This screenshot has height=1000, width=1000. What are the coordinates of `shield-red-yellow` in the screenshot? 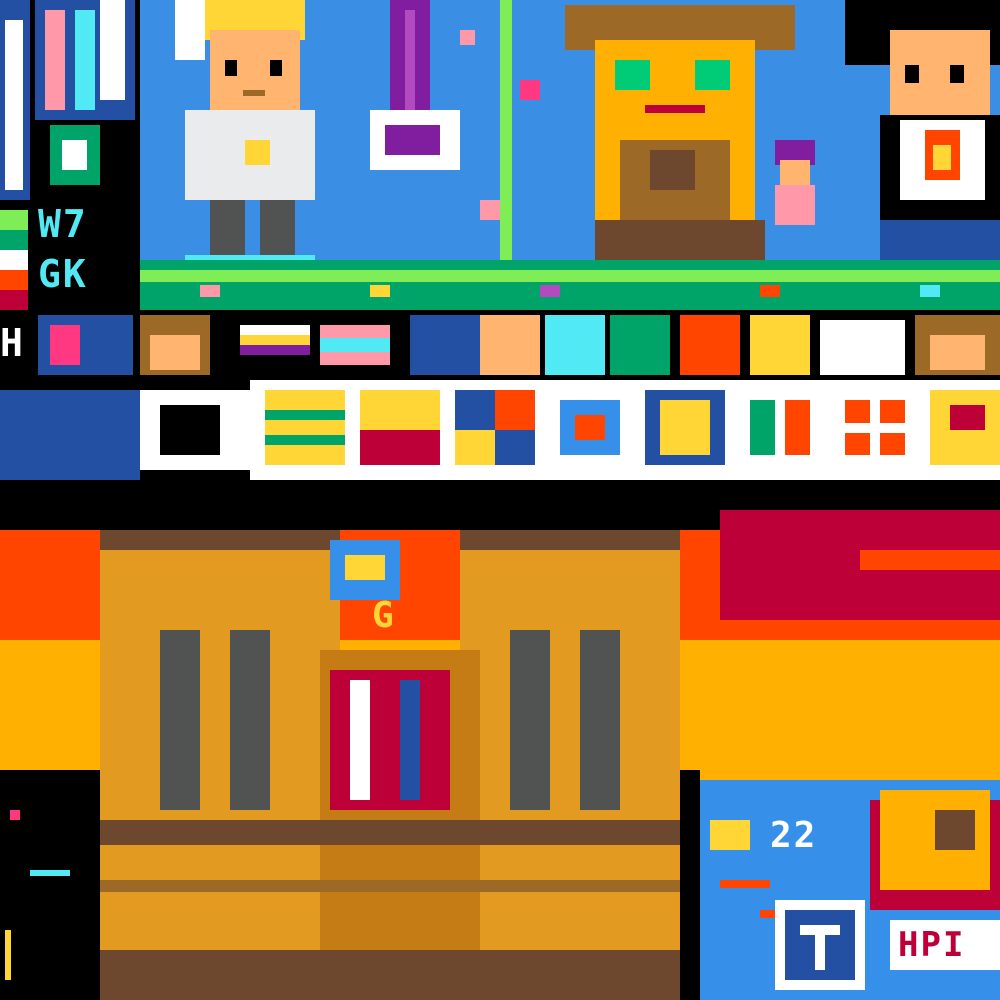 It's located at (400, 427).